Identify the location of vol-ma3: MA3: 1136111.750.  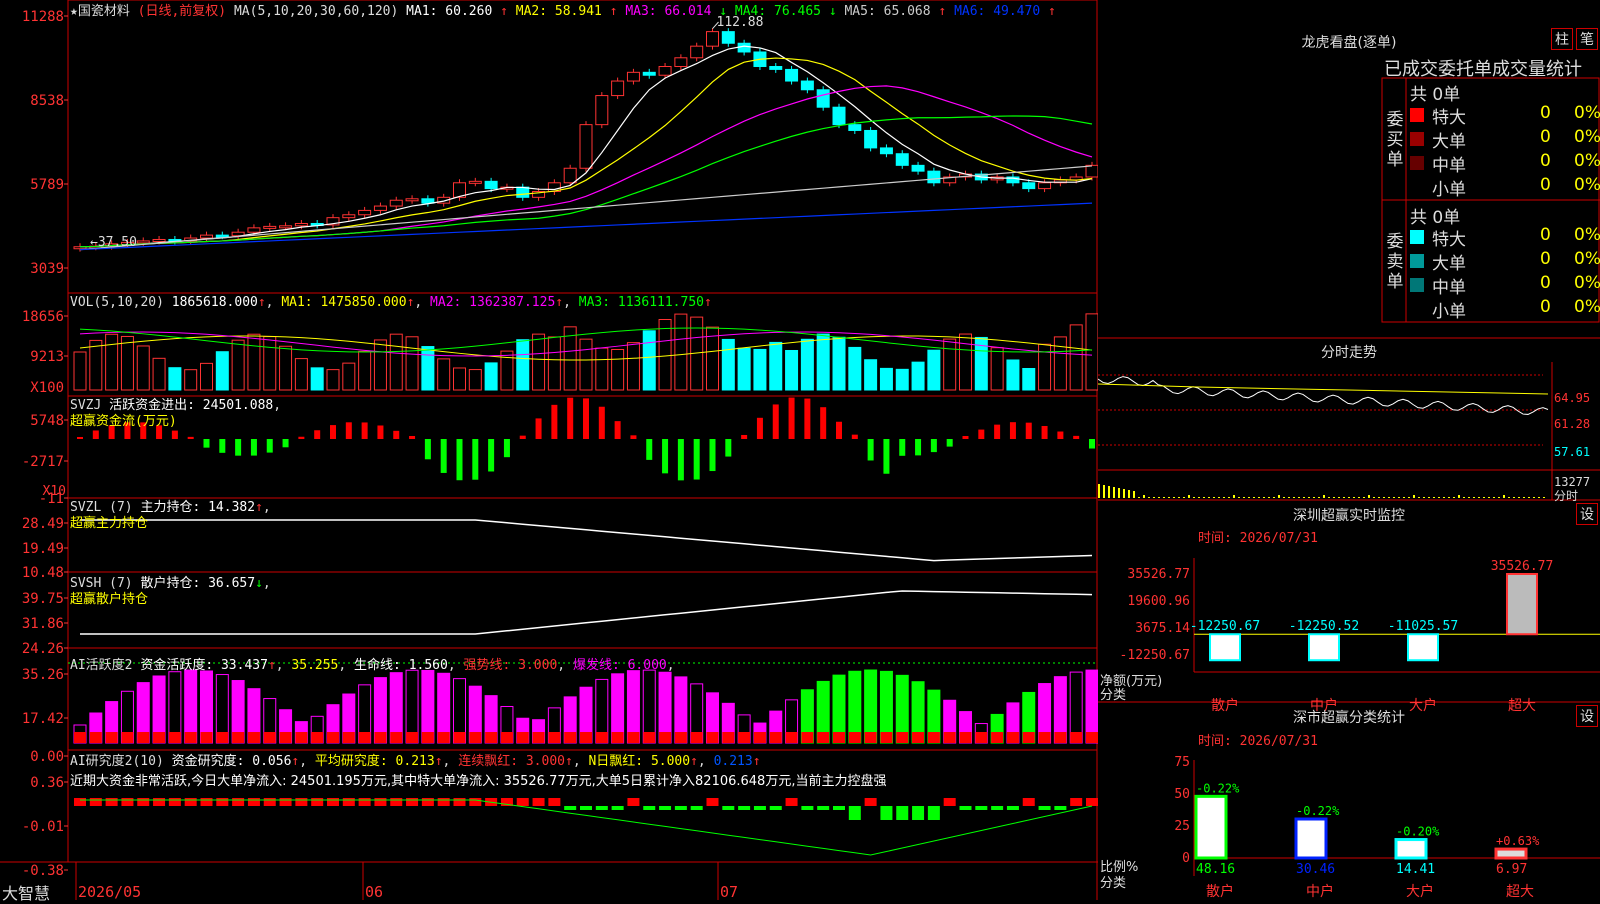
(641, 302).